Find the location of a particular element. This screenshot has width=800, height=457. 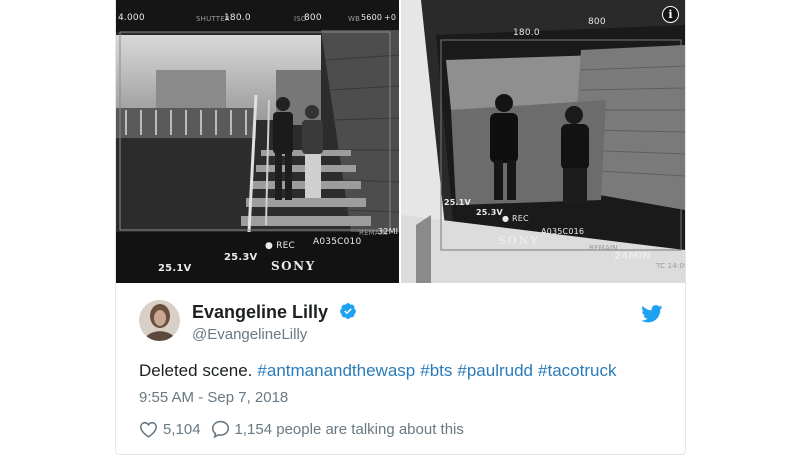

shutter-readout: 180.0 is located at coordinates (237, 18).